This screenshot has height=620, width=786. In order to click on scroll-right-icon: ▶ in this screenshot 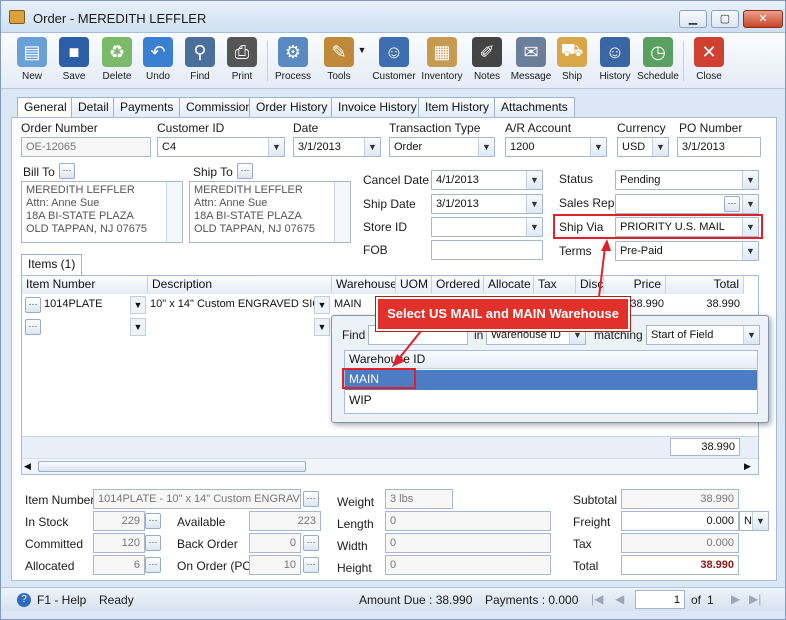, I will do `click(747, 466)`.